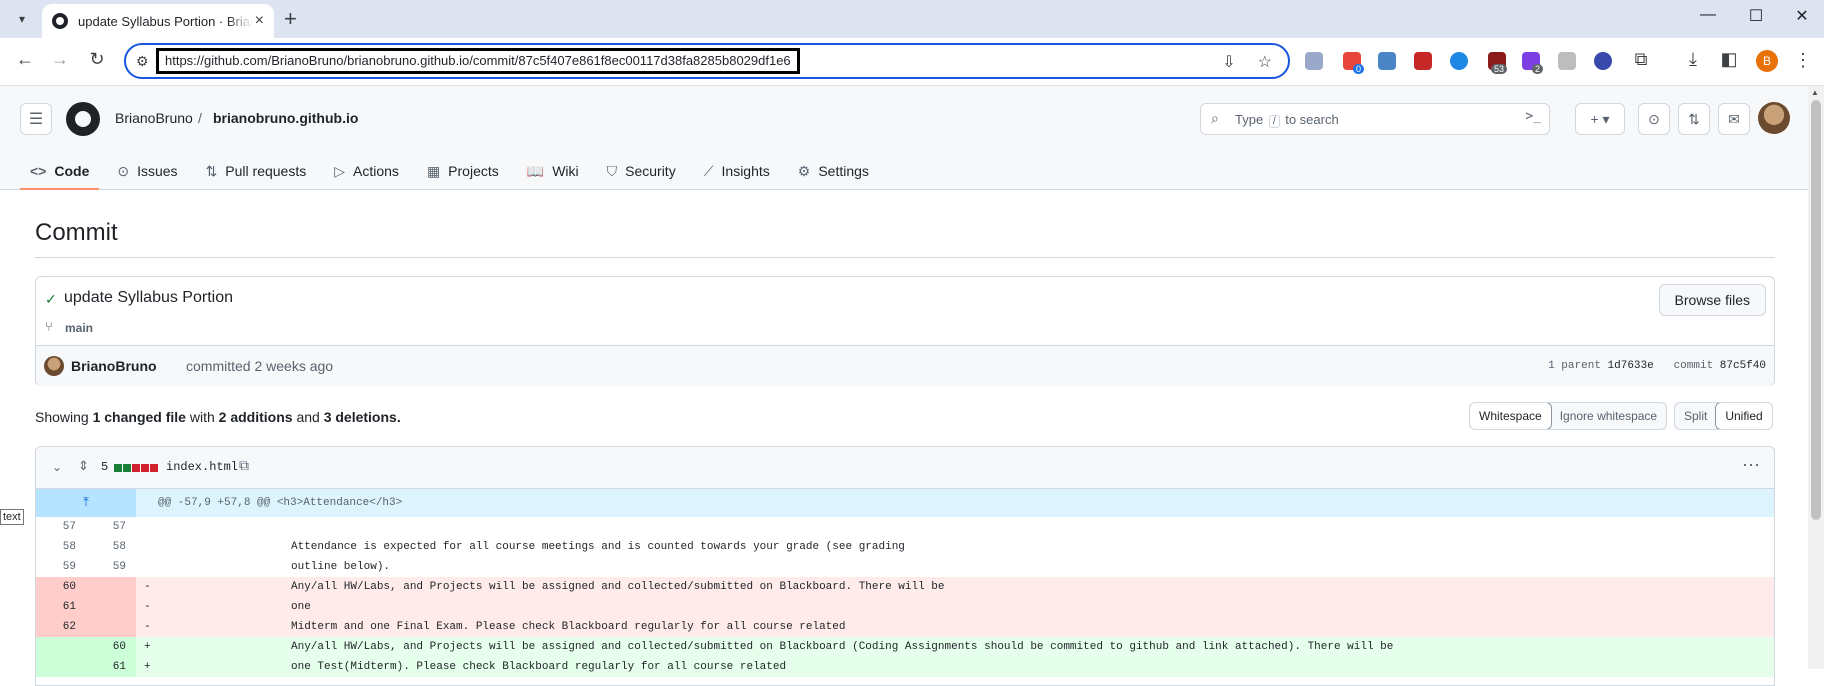  I want to click on side-panel-icon: ◧, so click(1729, 59).